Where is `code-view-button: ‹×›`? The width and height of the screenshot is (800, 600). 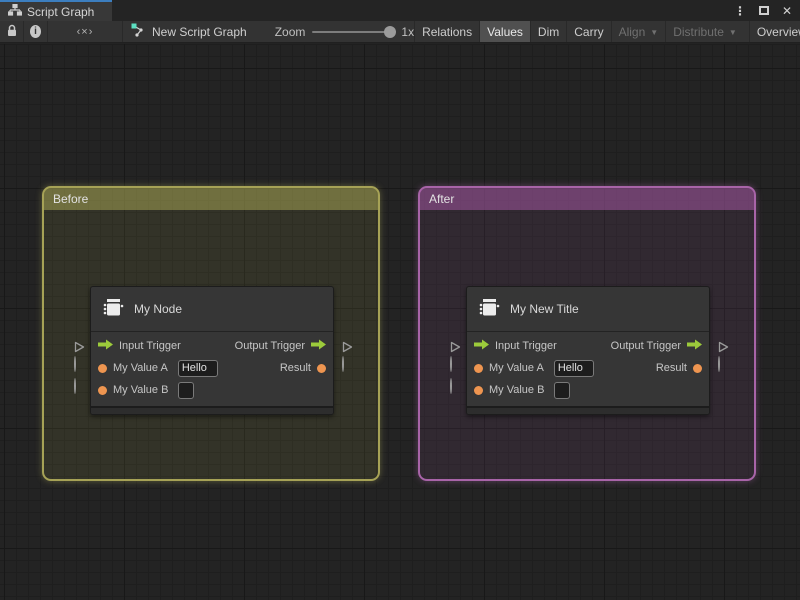
code-view-button: ‹×› is located at coordinates (85, 31).